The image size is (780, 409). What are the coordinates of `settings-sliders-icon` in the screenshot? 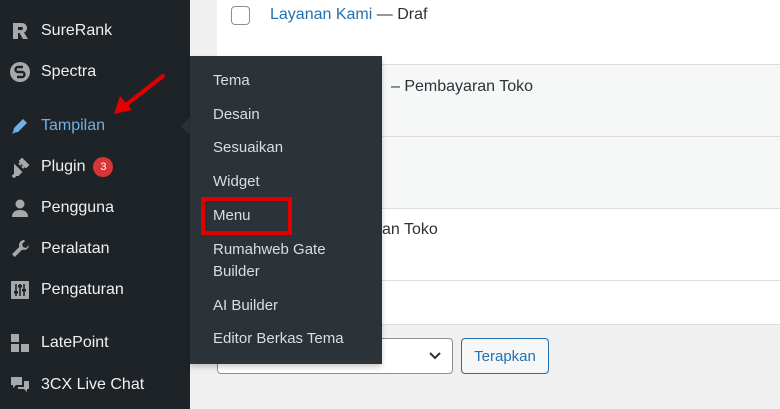 It's located at (20, 290).